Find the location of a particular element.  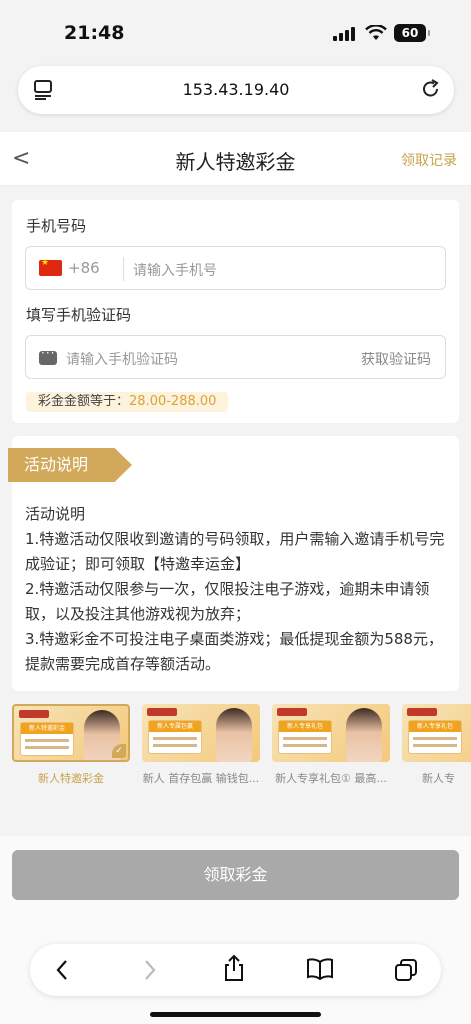

get-code-button: 获取验证码 is located at coordinates (396, 359).